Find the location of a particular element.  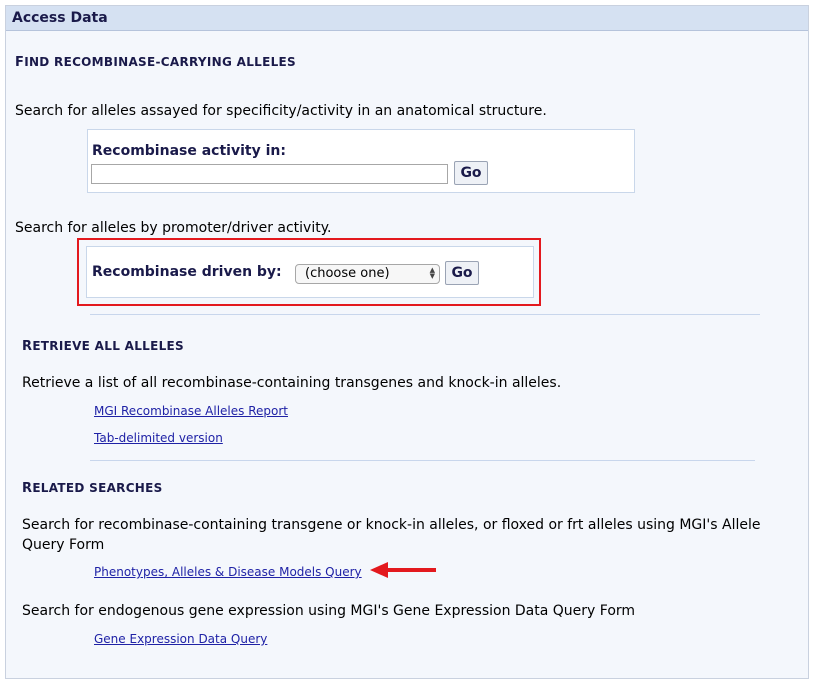

red-arrow-icon is located at coordinates (403, 570).